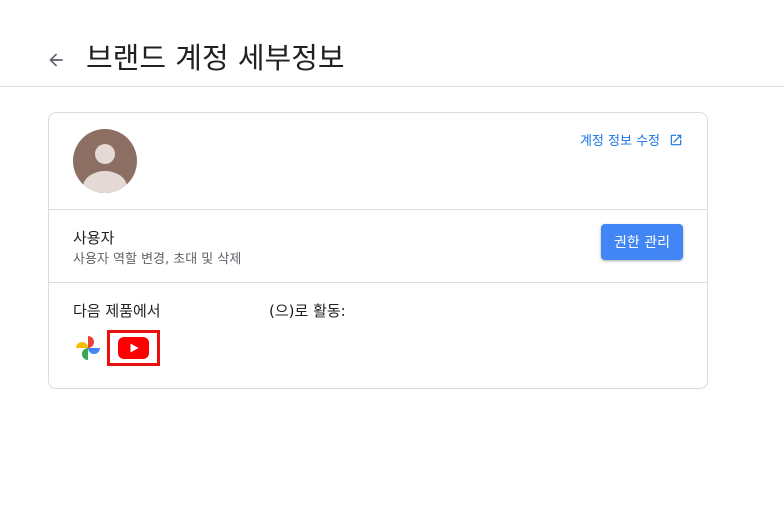  Describe the element at coordinates (94, 238) in the screenshot. I see `users-title: 사용자` at that location.